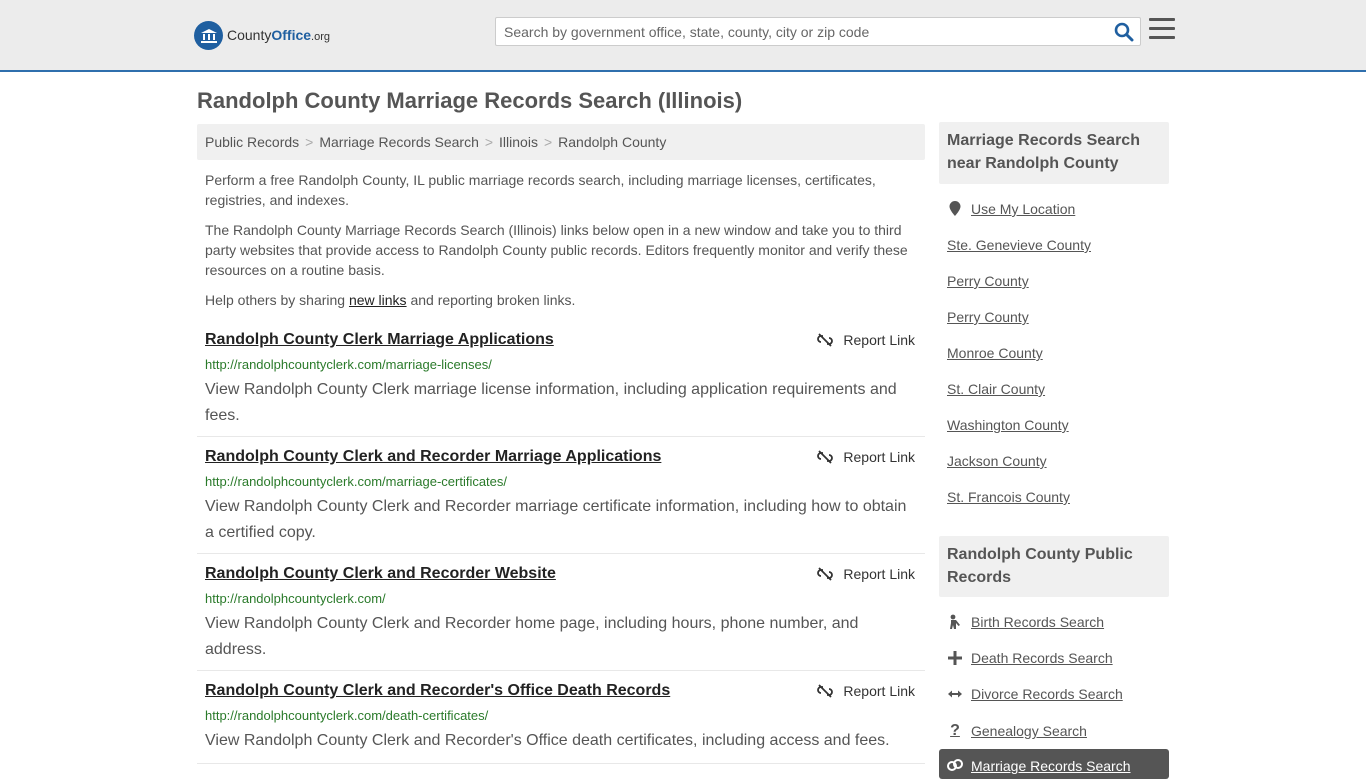 The height and width of the screenshot is (779, 1366). What do you see at coordinates (208, 35) in the screenshot?
I see `logo-seal-icon` at bounding box center [208, 35].